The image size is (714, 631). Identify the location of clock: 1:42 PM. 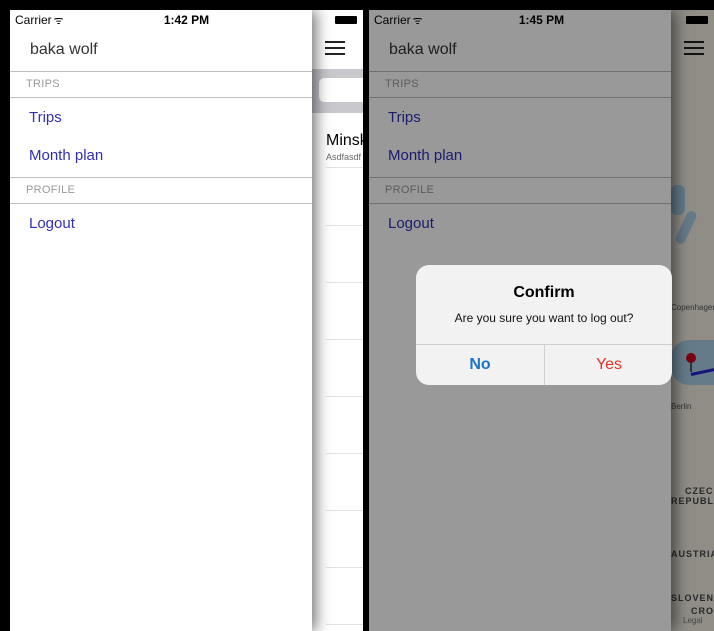
(186, 20).